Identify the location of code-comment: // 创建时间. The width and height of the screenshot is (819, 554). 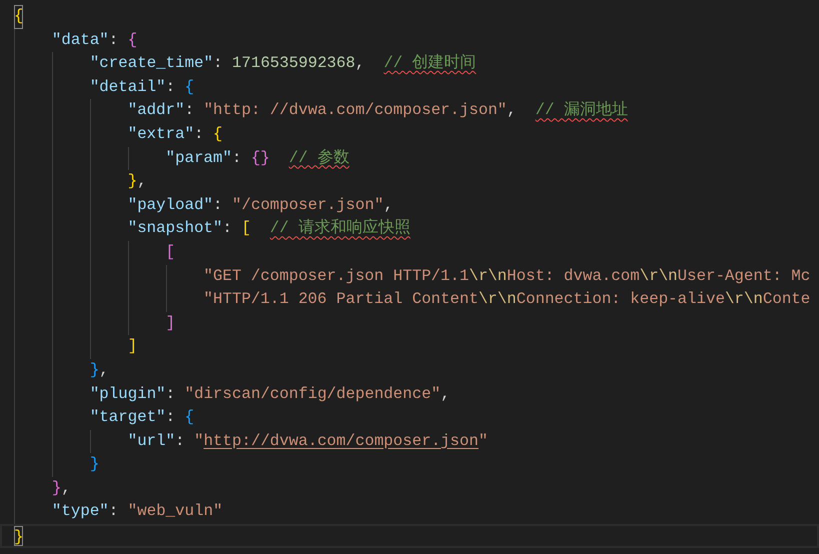
(430, 63).